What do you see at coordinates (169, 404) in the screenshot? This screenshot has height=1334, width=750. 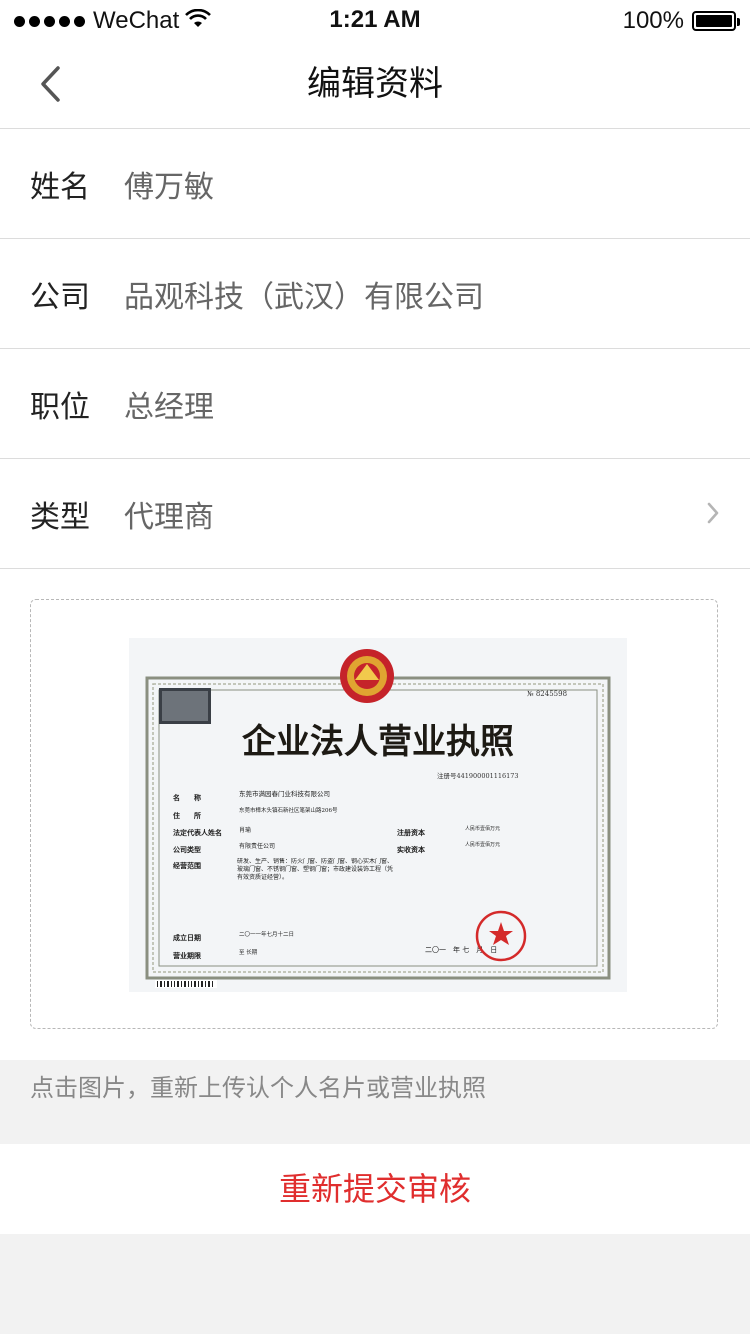 I see `position-field: 总经理` at bounding box center [169, 404].